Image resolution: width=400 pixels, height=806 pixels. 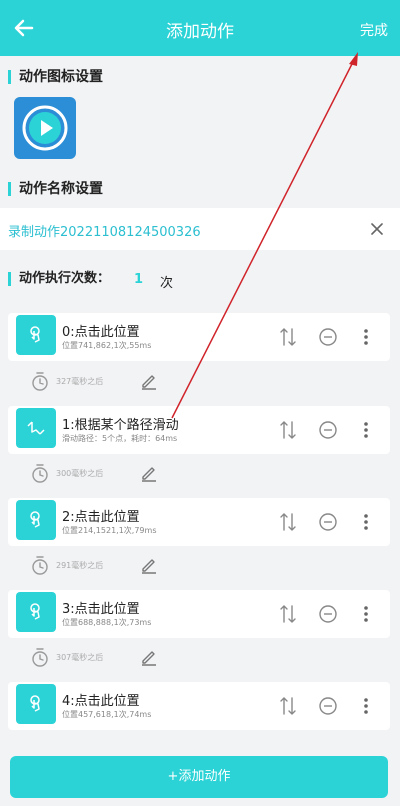 What do you see at coordinates (374, 30) in the screenshot?
I see `done-button: 完成` at bounding box center [374, 30].